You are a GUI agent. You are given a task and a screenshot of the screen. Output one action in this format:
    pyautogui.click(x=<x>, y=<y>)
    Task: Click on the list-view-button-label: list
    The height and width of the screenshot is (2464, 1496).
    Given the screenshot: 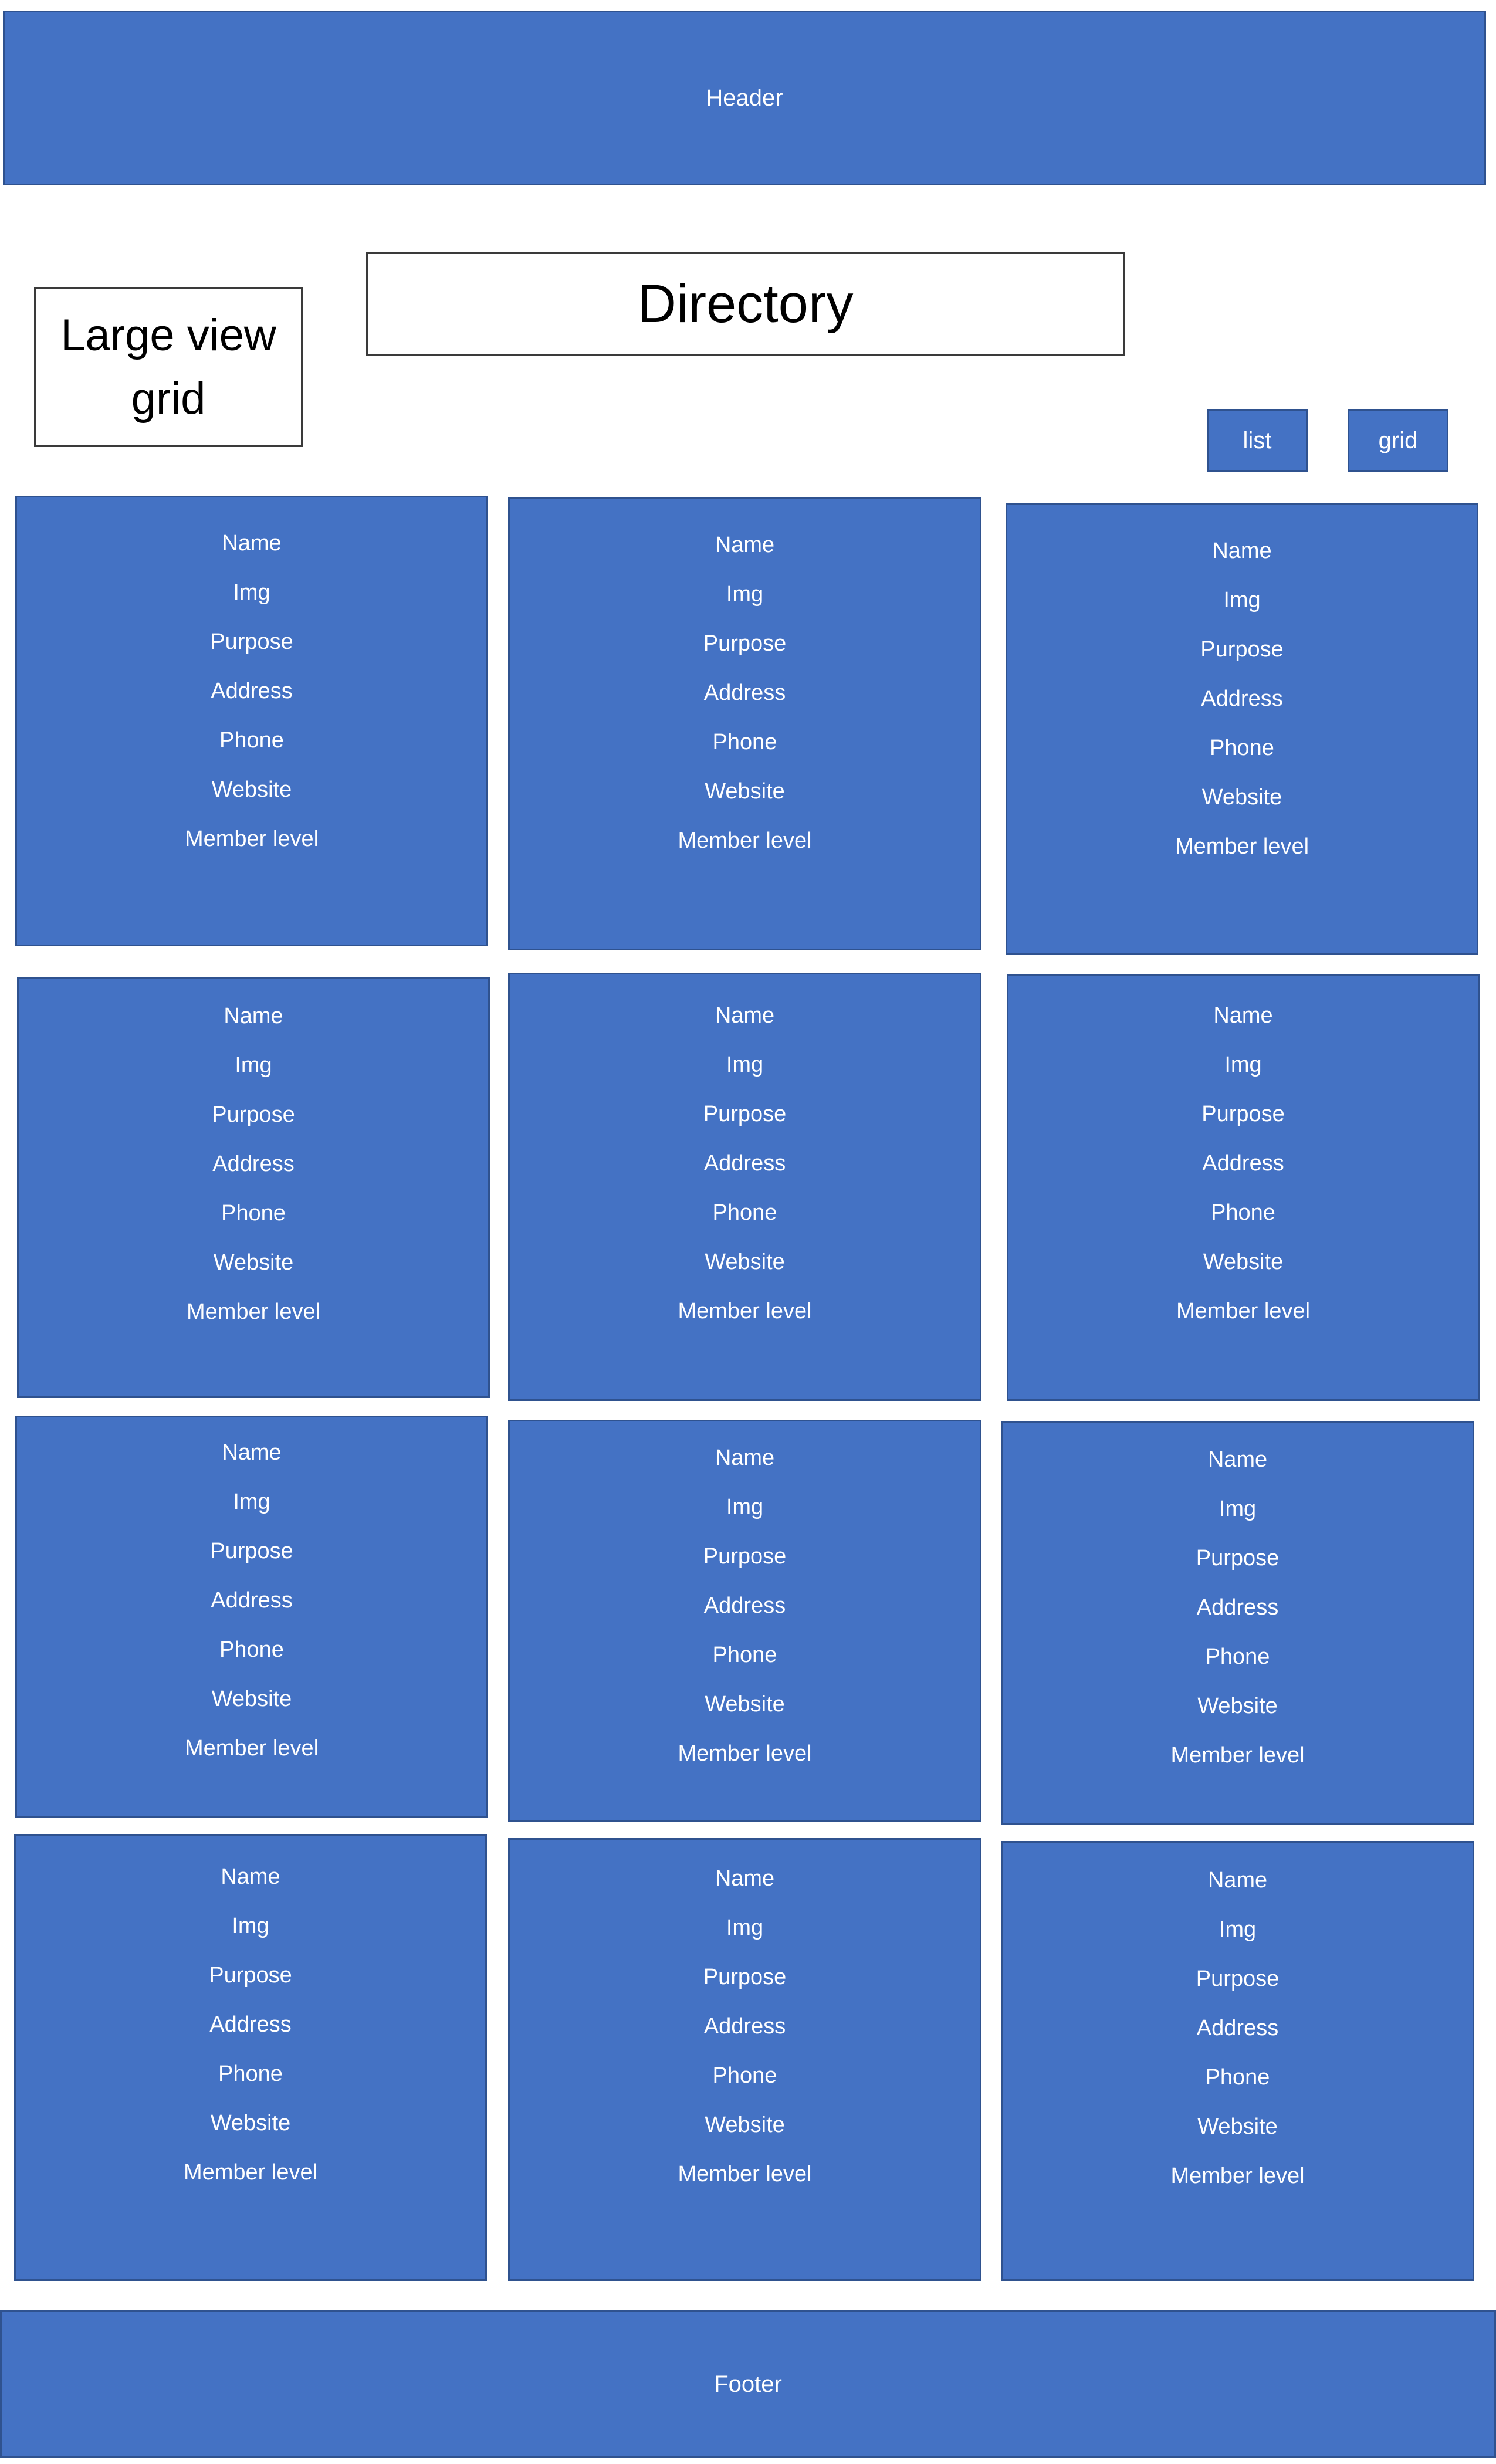 What is the action you would take?
    pyautogui.click(x=1257, y=440)
    